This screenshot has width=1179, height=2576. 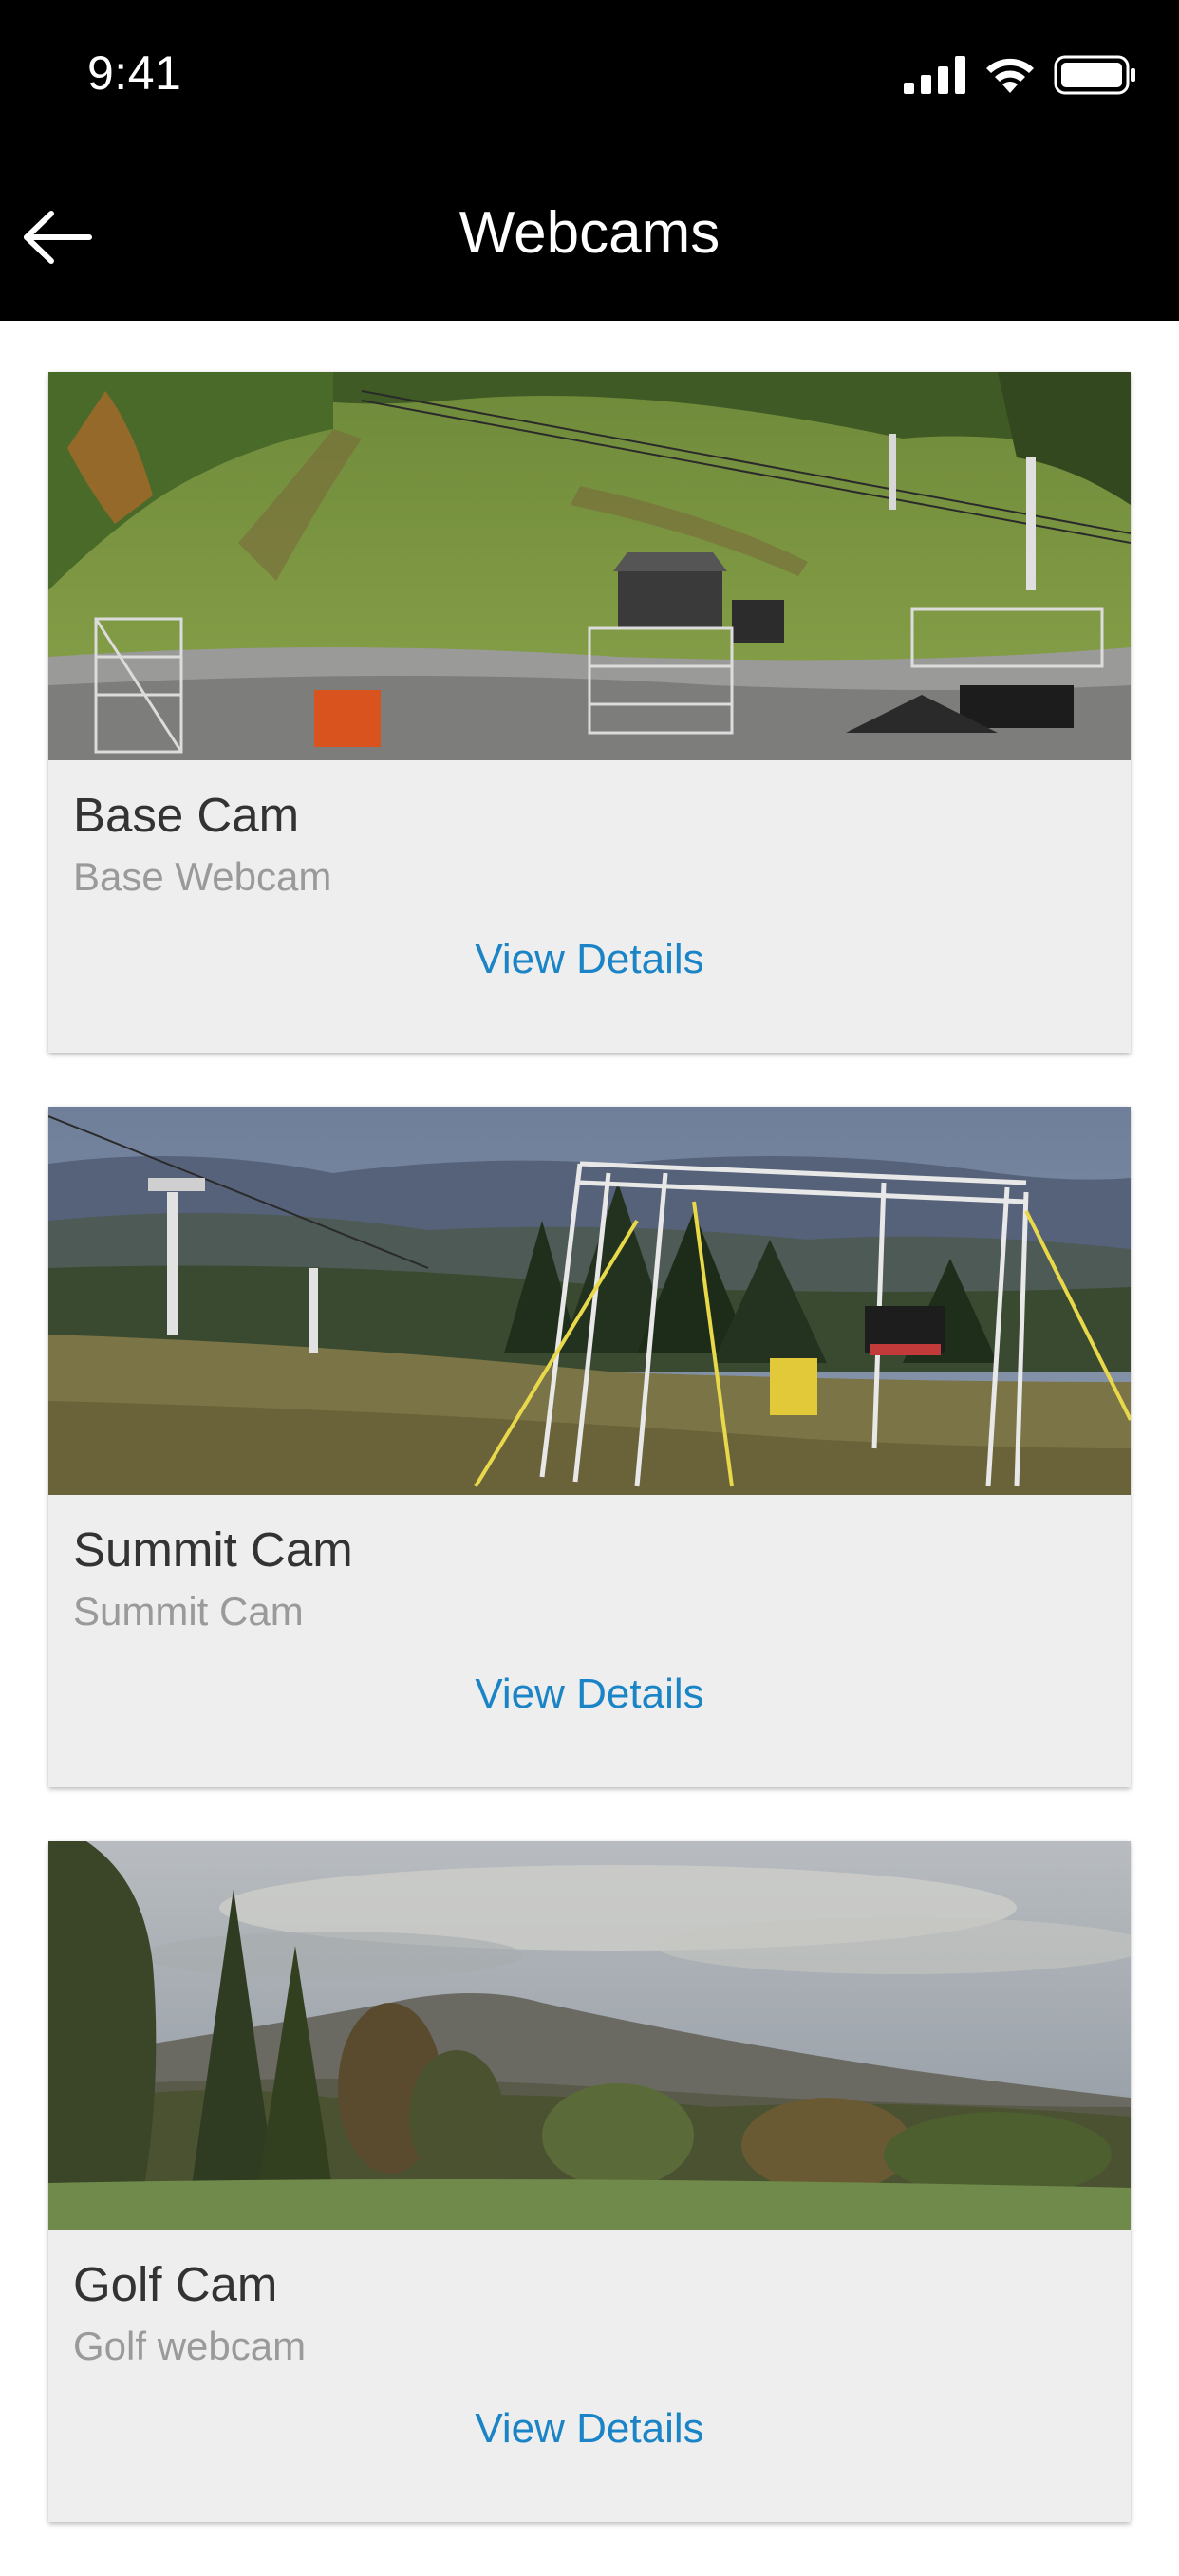 I want to click on webcam-title: Summit Cam, so click(x=213, y=1550).